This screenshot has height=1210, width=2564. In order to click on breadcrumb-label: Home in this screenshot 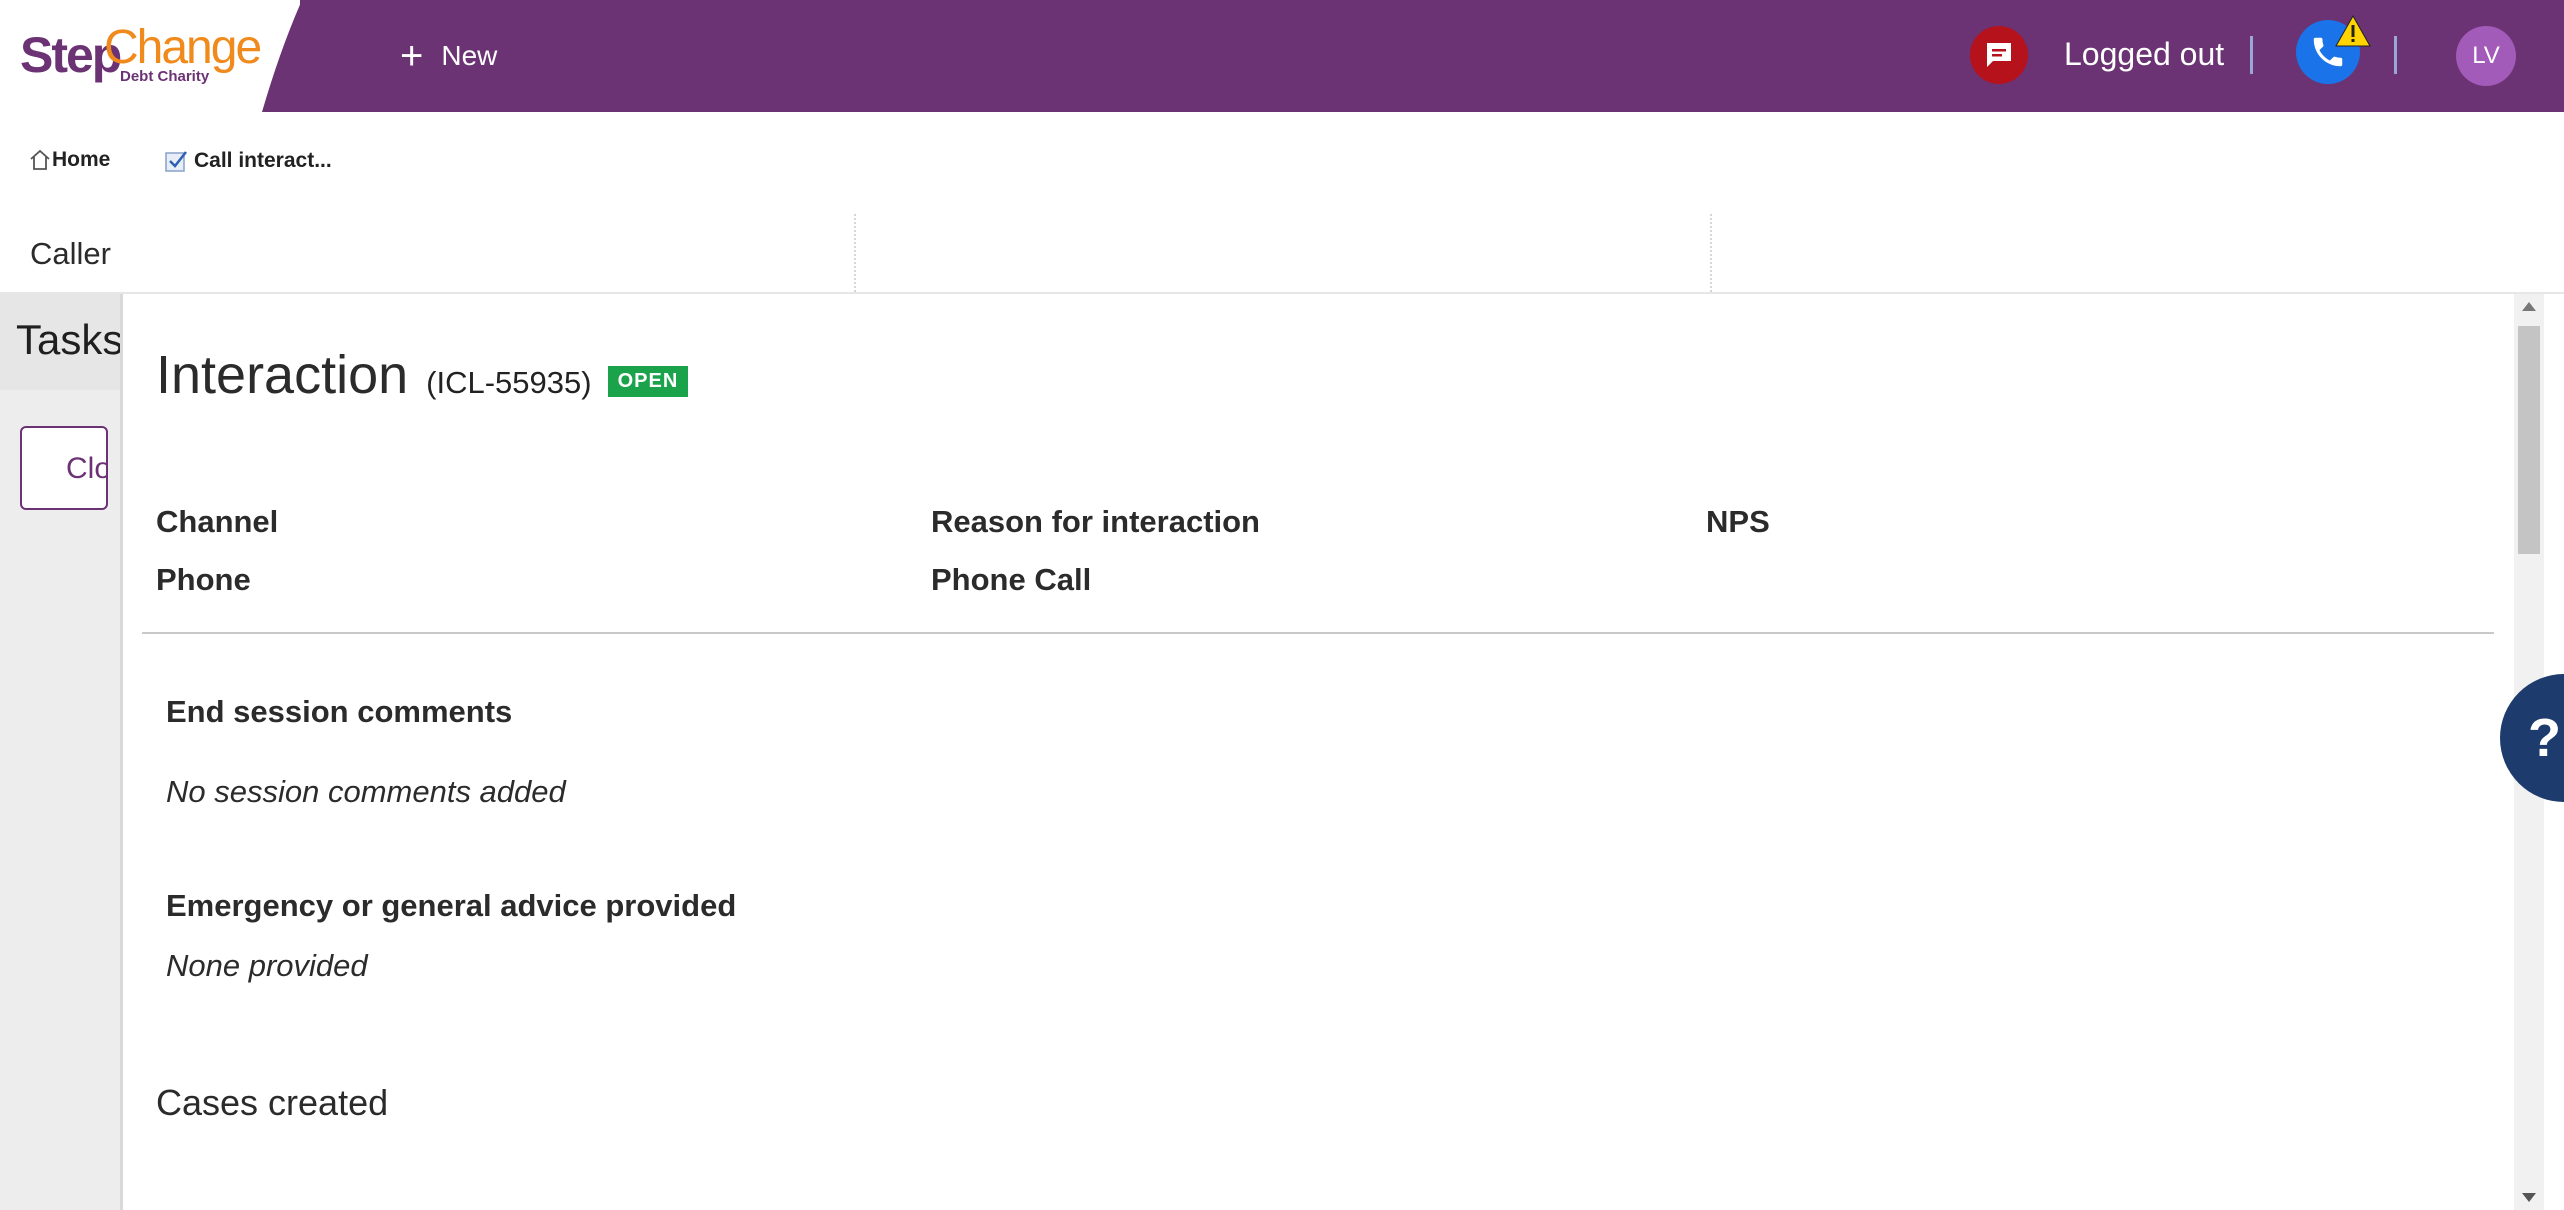, I will do `click(81, 159)`.